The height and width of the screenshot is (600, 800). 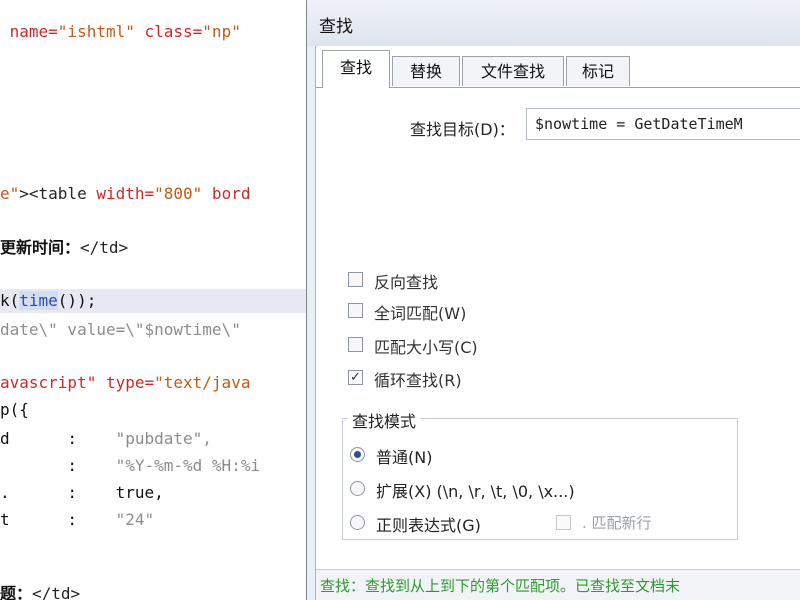 What do you see at coordinates (355, 377) in the screenshot?
I see `checkbox: ✓` at bounding box center [355, 377].